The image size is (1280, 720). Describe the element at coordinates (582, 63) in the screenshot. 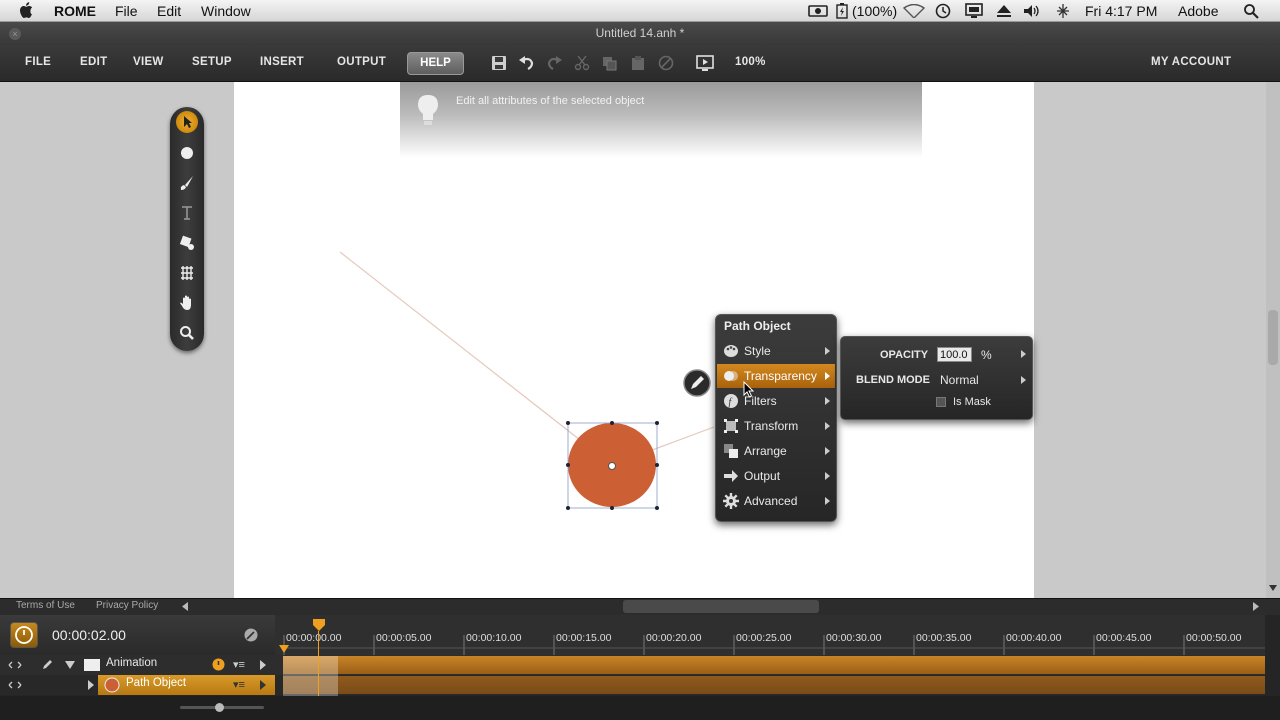

I see `cut-icon` at that location.